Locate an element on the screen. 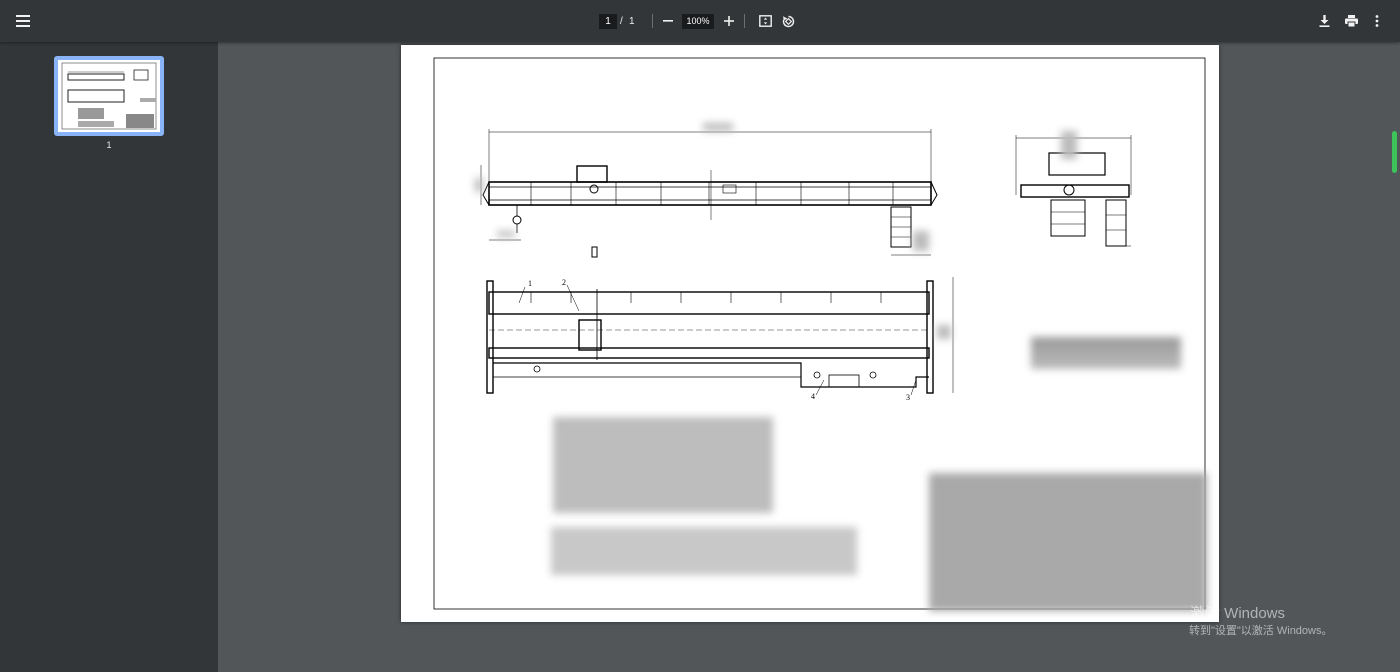 This screenshot has height=672, width=1400. more-vert-icon is located at coordinates (1377, 21).